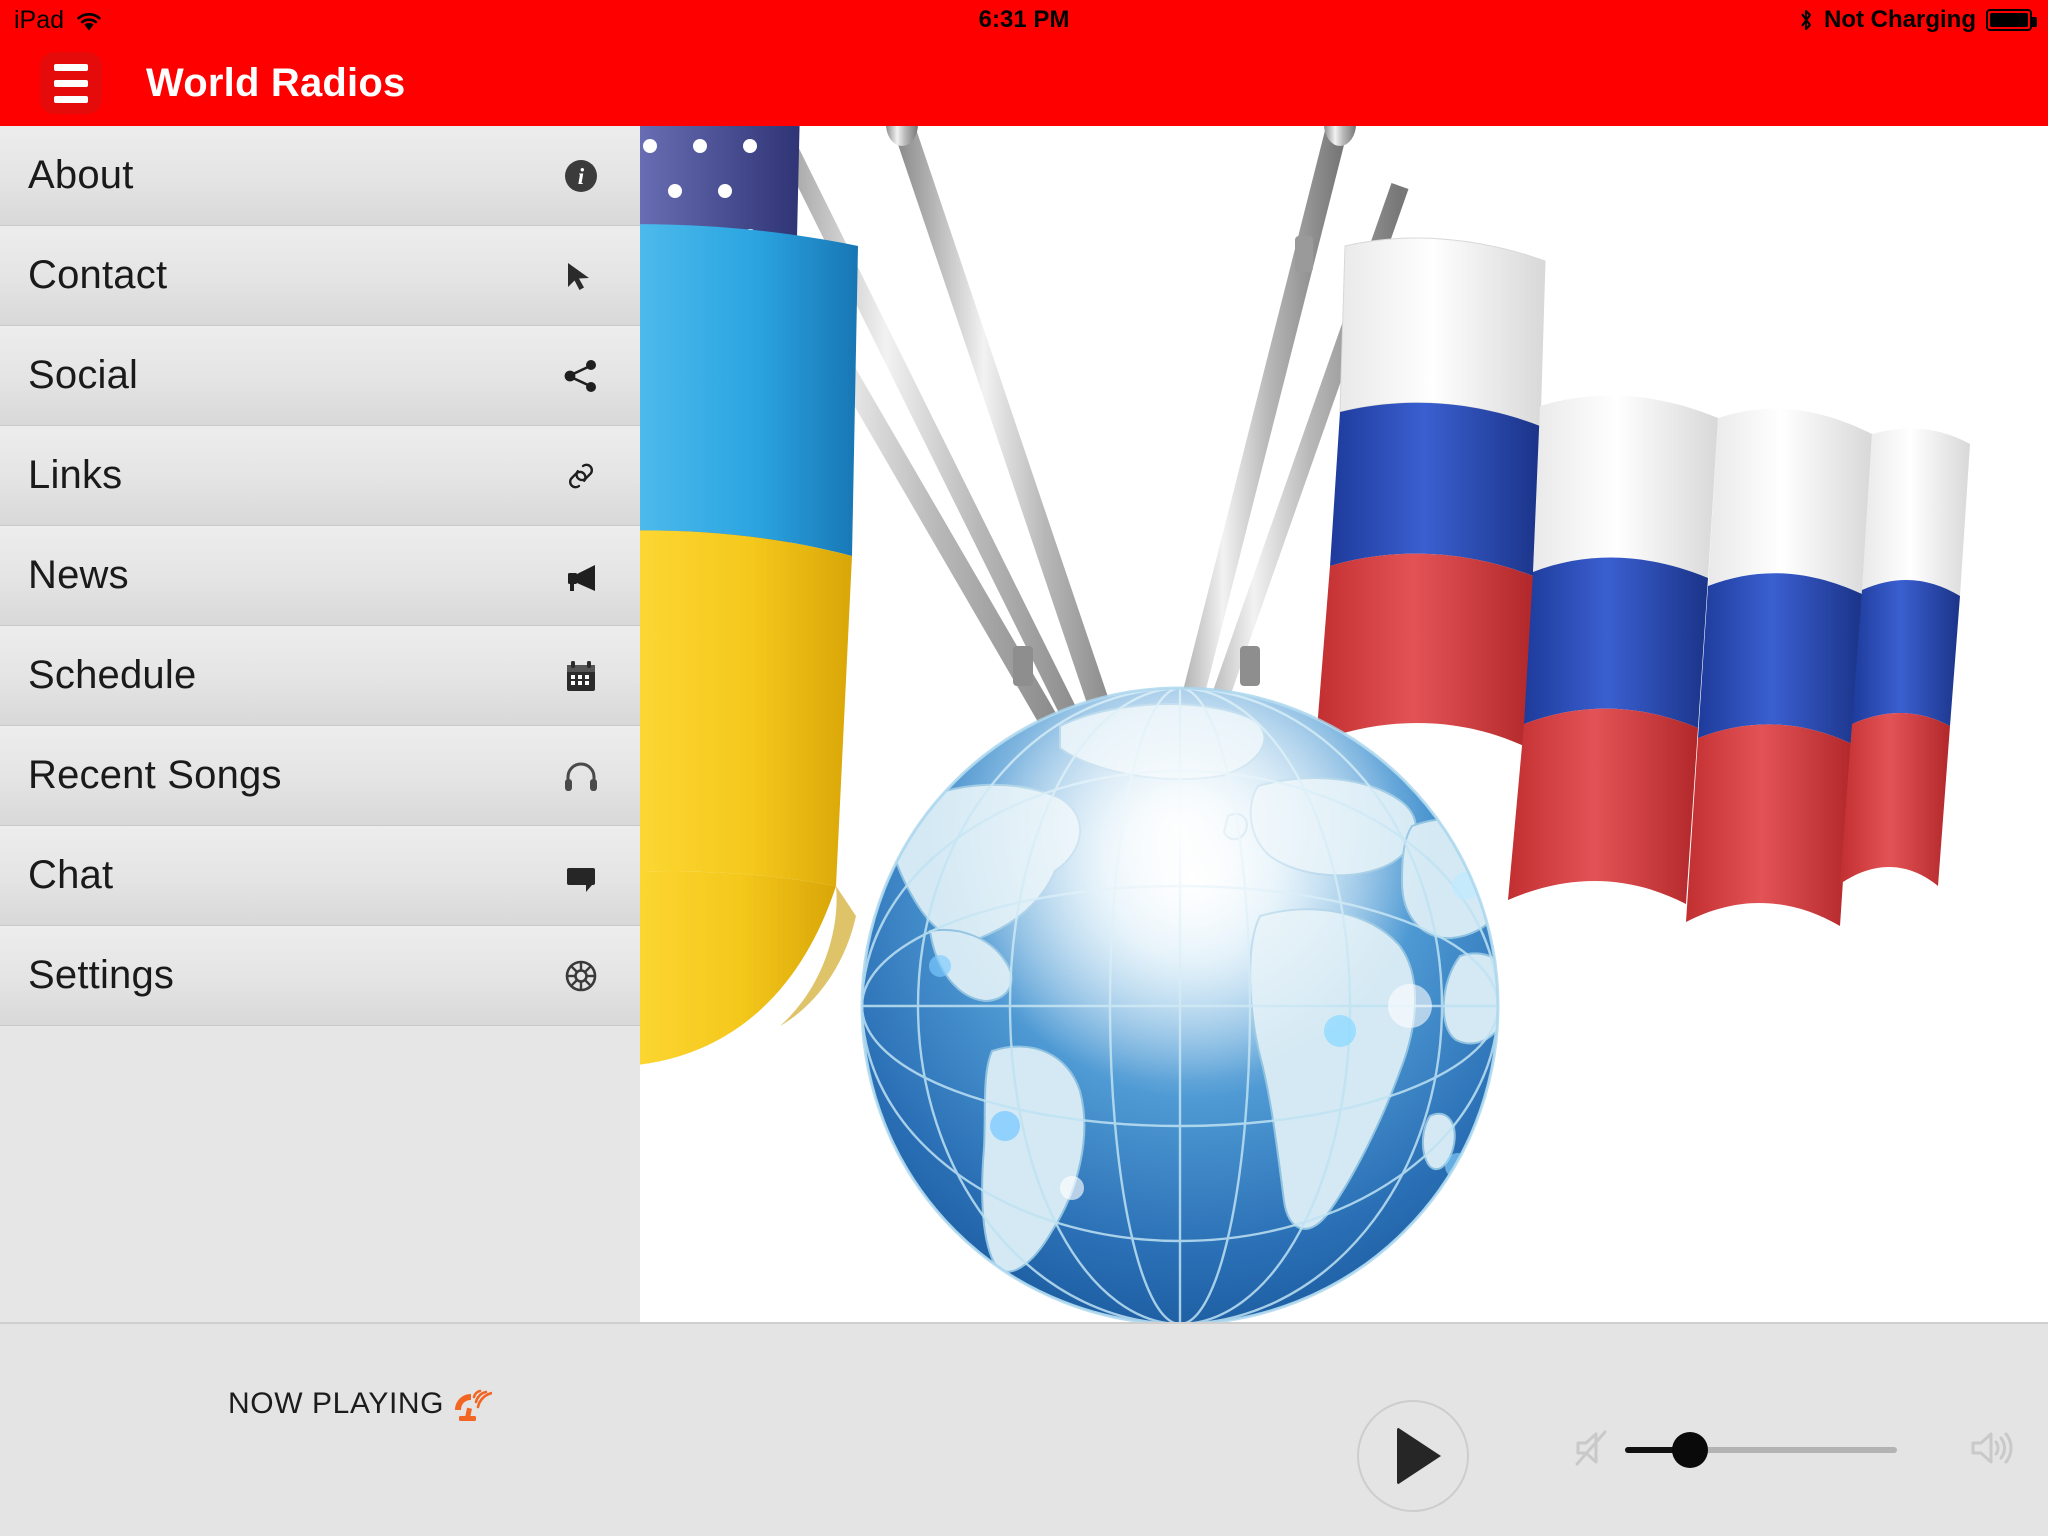  I want to click on sidebar-item-contact: Contact, so click(320, 276).